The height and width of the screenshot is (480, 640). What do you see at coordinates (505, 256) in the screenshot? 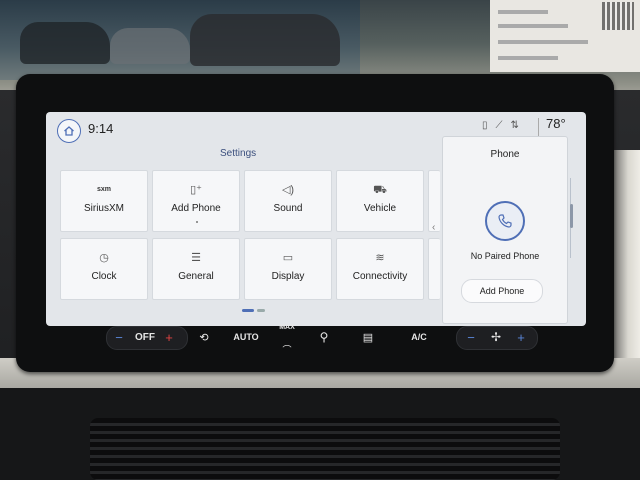
I see `phone-status-text: No Paired Phone` at bounding box center [505, 256].